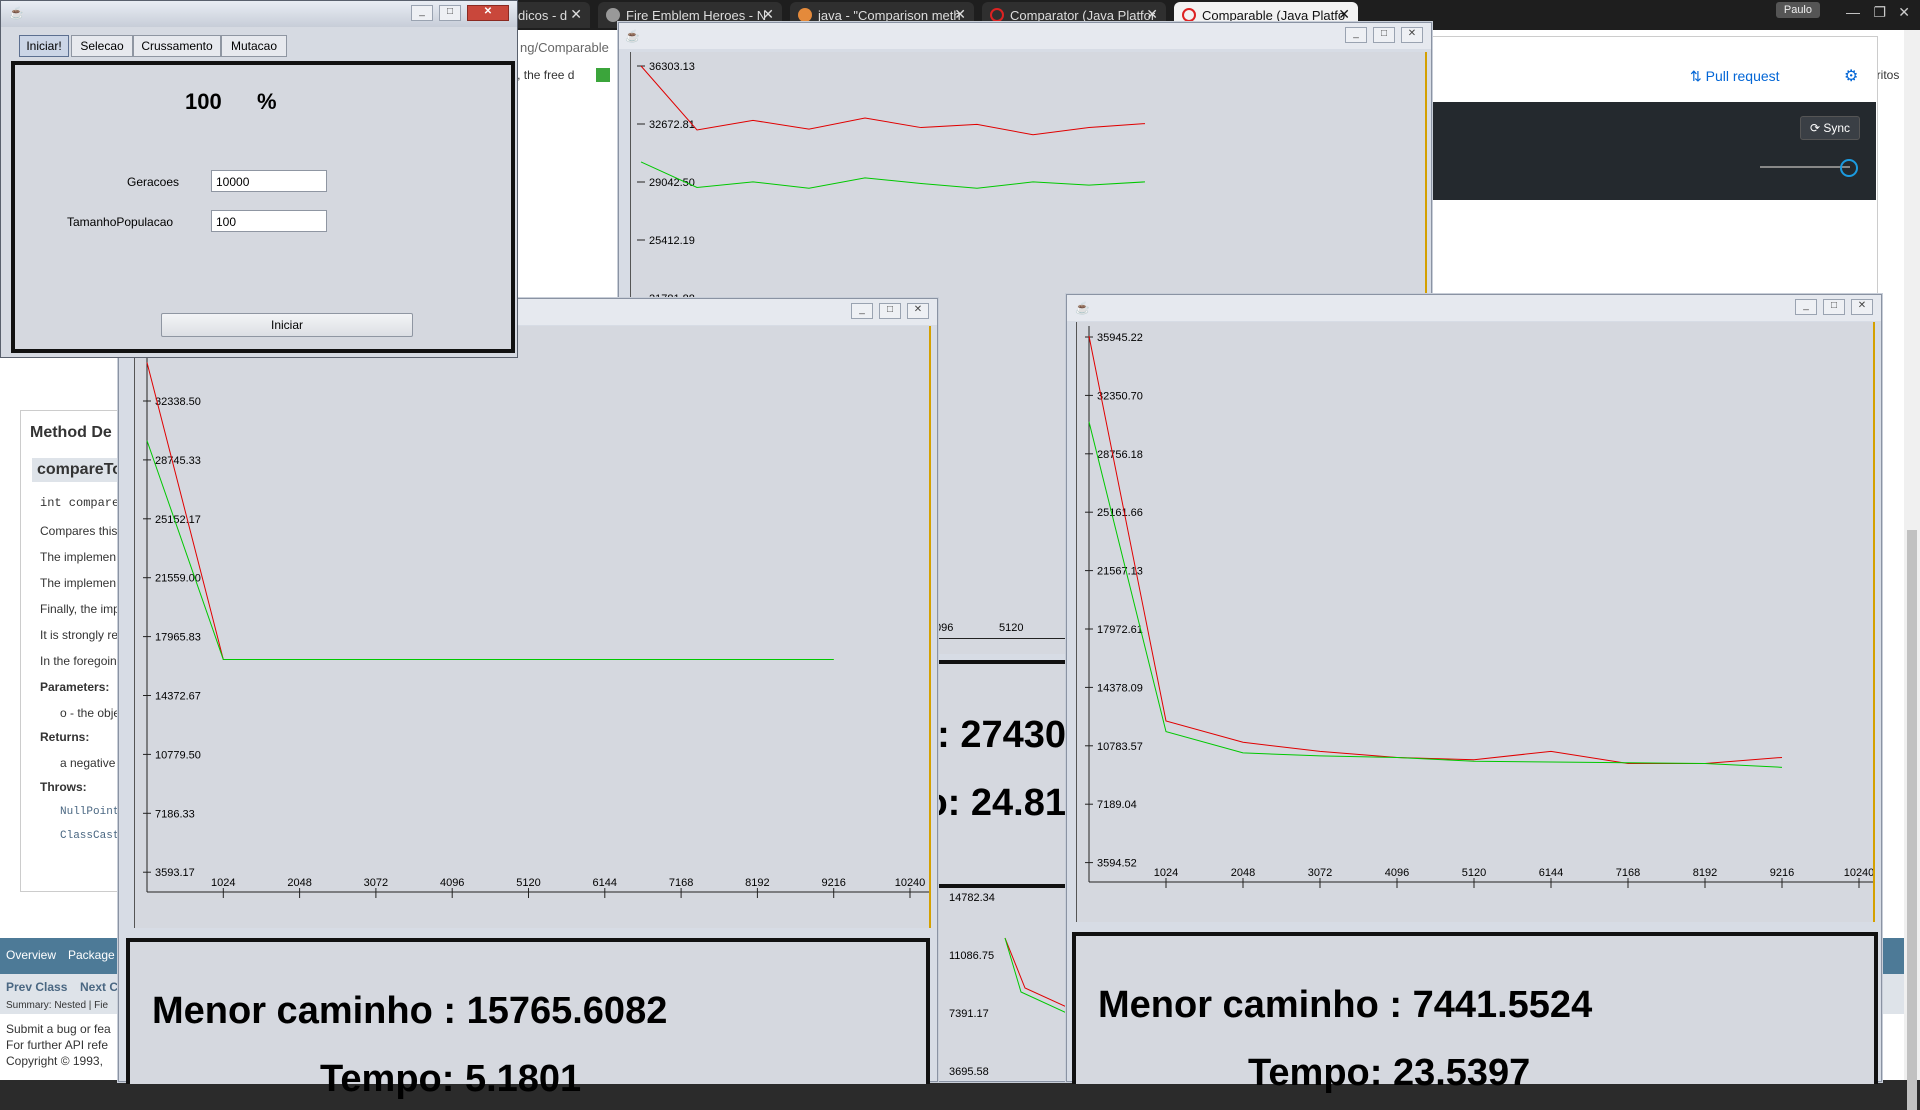  What do you see at coordinates (75, 687) in the screenshot?
I see `params-label: Parameters:` at bounding box center [75, 687].